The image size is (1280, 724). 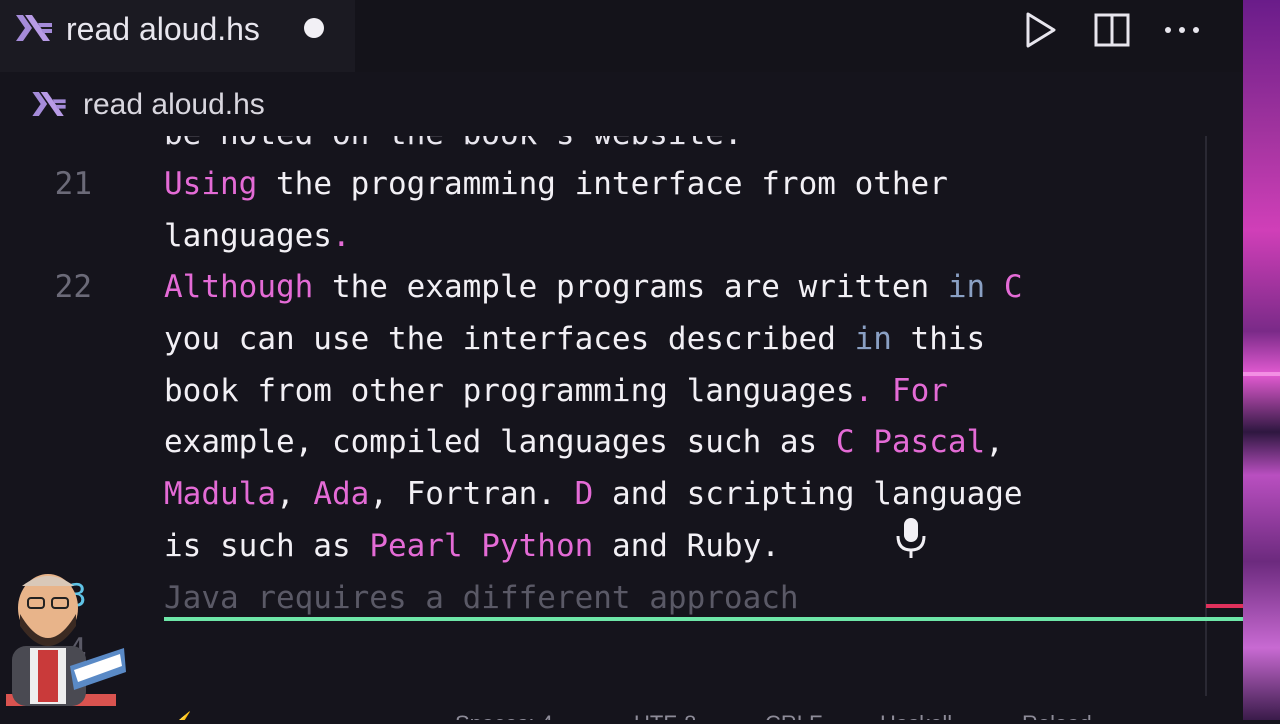 I want to click on code-keyword: Pearl Python, so click(x=481, y=546).